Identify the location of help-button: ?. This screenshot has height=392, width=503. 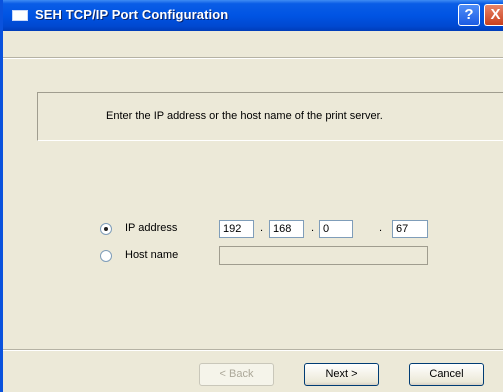
(469, 15).